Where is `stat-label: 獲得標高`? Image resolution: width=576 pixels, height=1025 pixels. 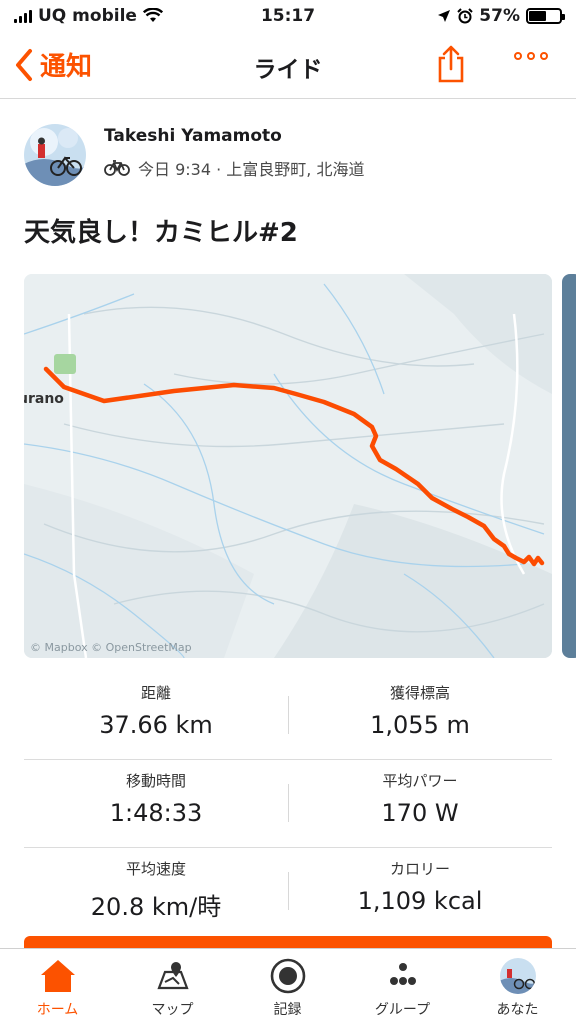 stat-label: 獲得標高 is located at coordinates (419, 693).